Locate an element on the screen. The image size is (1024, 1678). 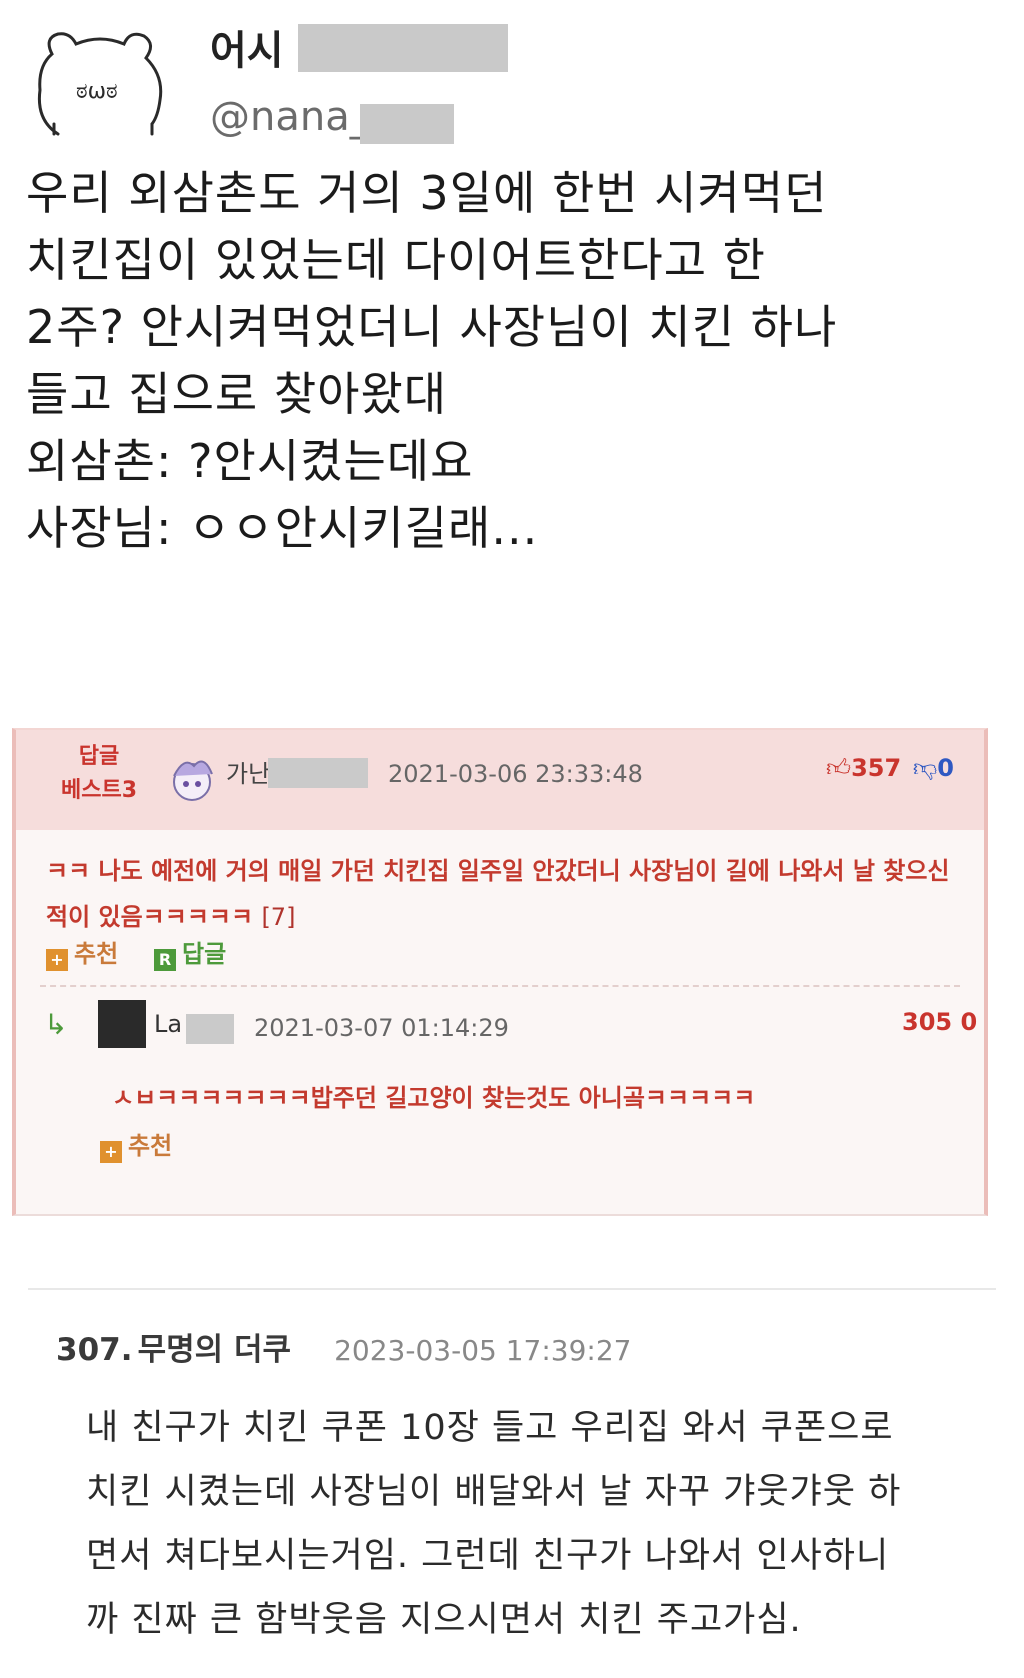
reply-user-avatar is located at coordinates (122, 1024).